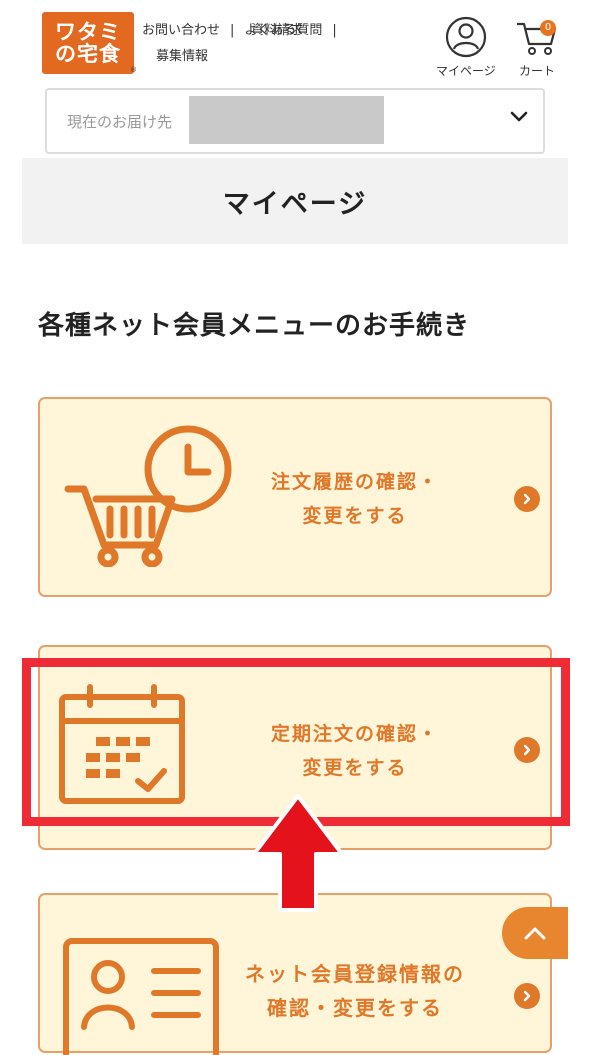  What do you see at coordinates (355, 751) in the screenshot?
I see `menu-label: 定期注文の確認・ 変更をする` at bounding box center [355, 751].